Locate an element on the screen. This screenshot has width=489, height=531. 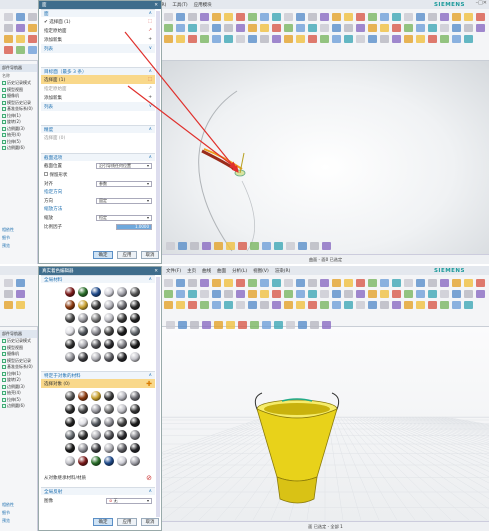
panel-dependencies: 相依性 is located at coordinates (18, 230).